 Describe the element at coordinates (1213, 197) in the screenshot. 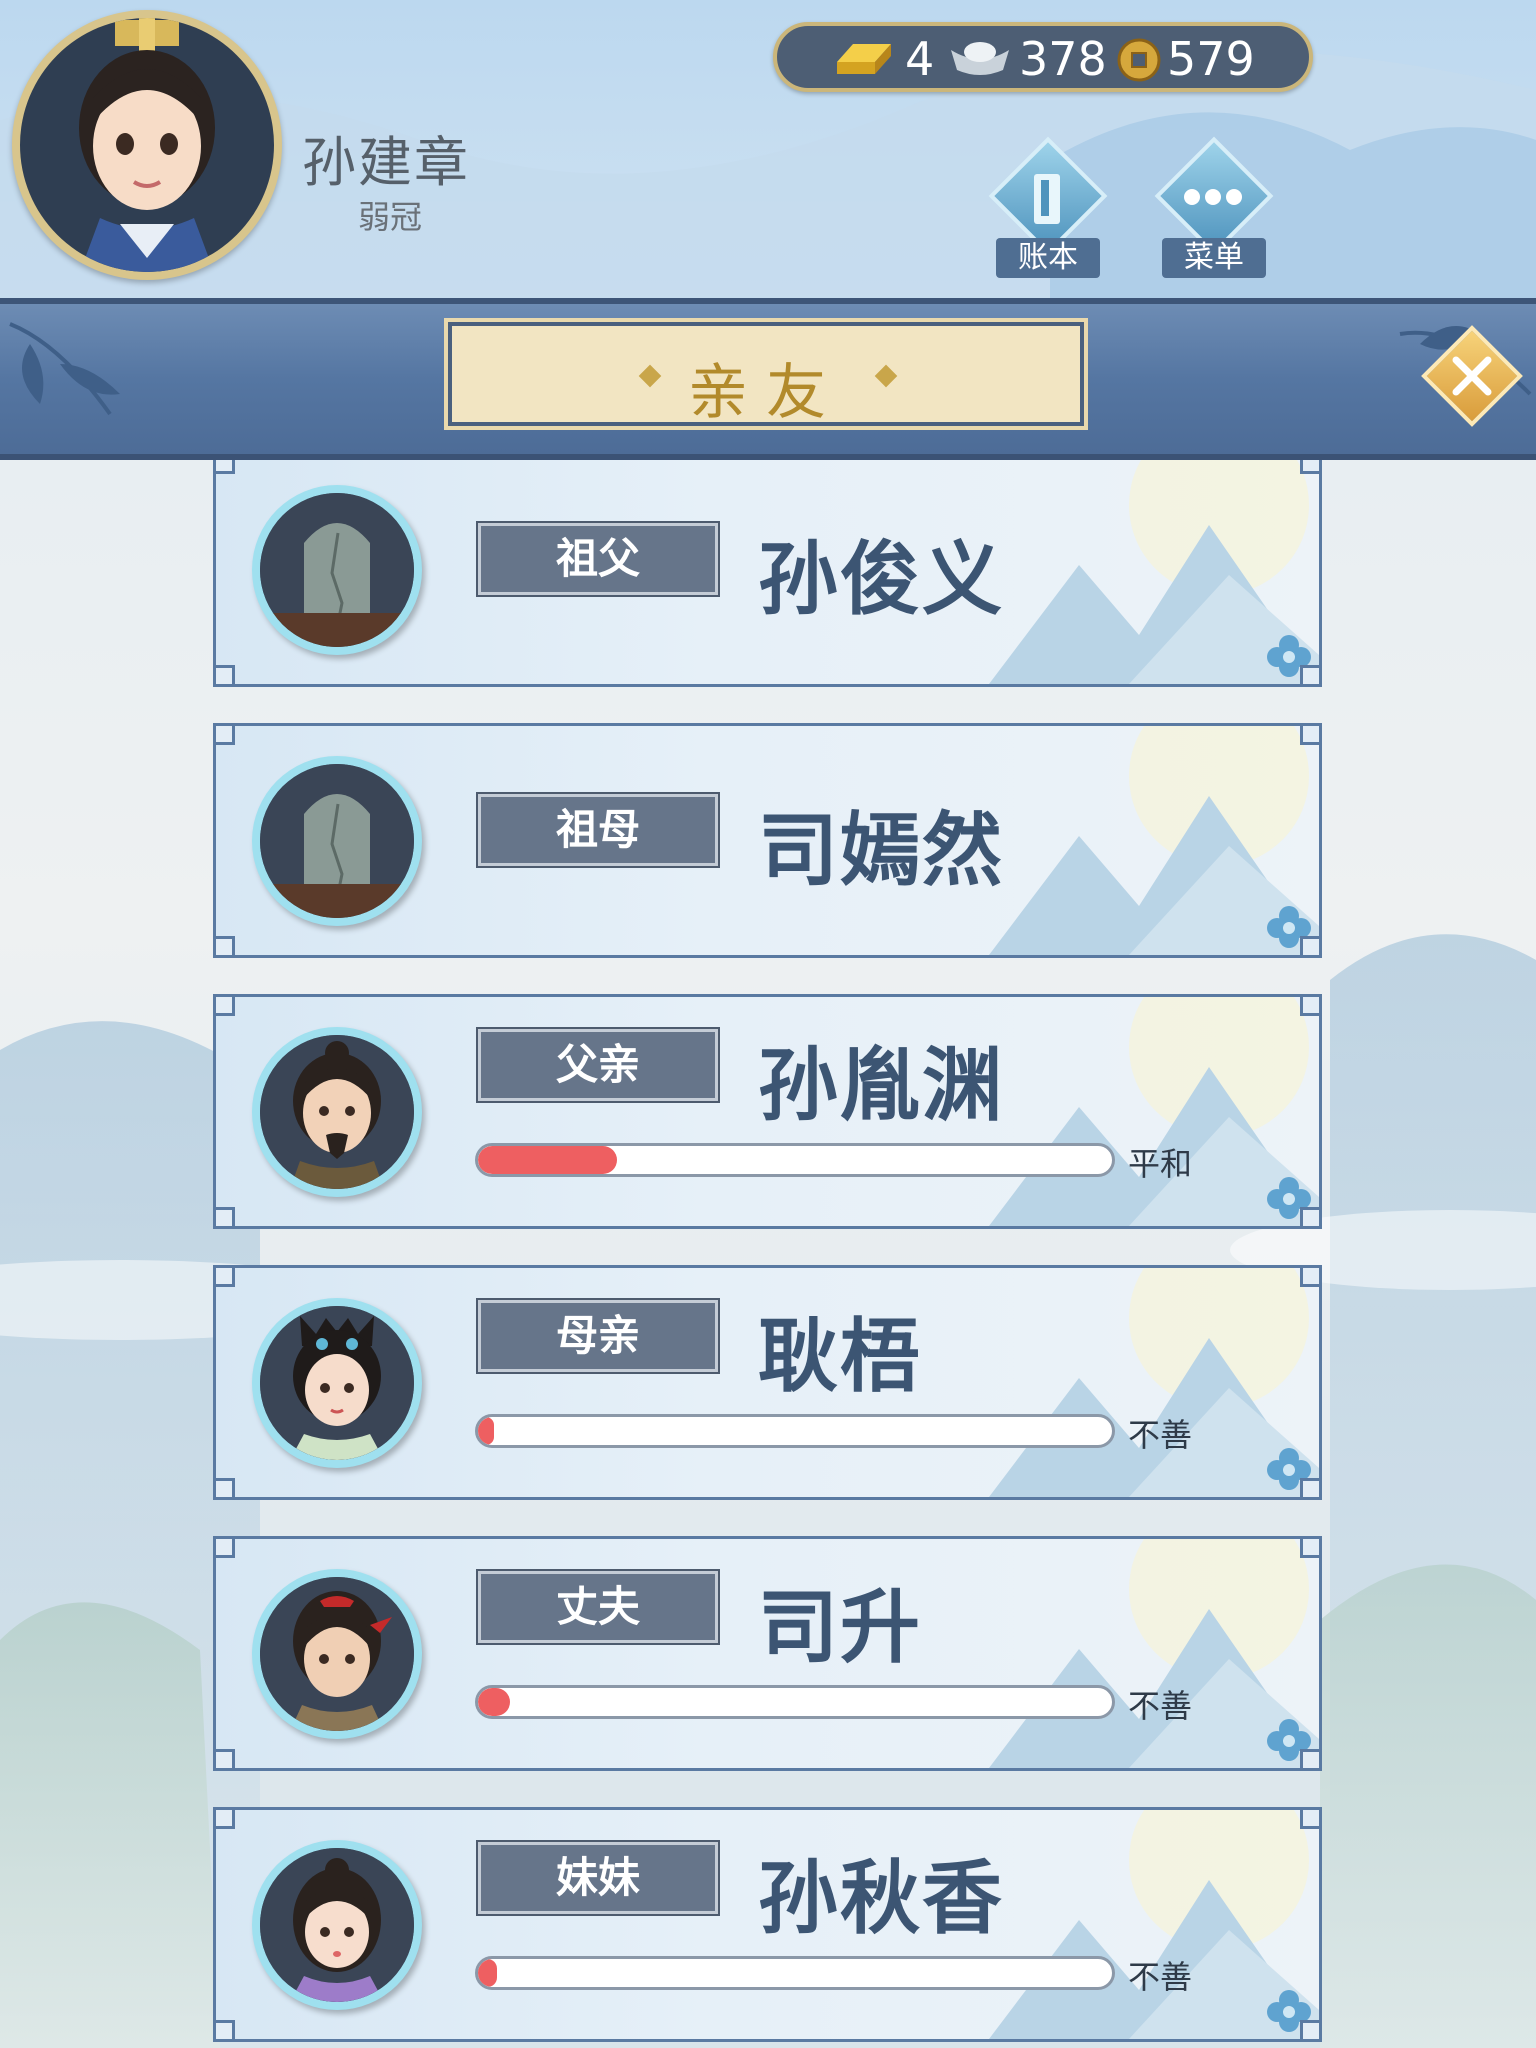

I see `more-dots-icon` at that location.